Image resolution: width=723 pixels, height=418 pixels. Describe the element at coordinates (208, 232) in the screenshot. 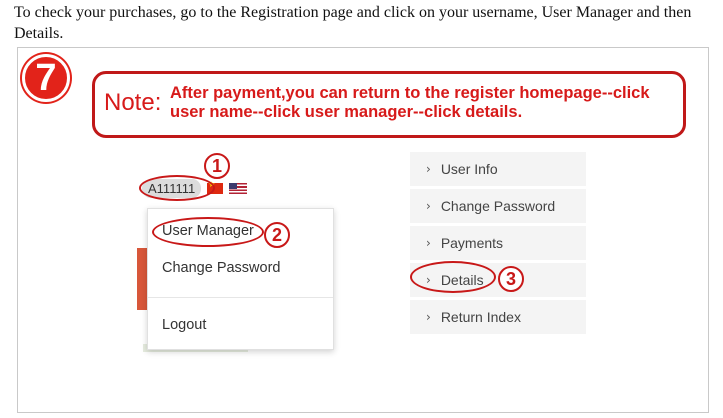

I see `highlight-user-manager` at that location.